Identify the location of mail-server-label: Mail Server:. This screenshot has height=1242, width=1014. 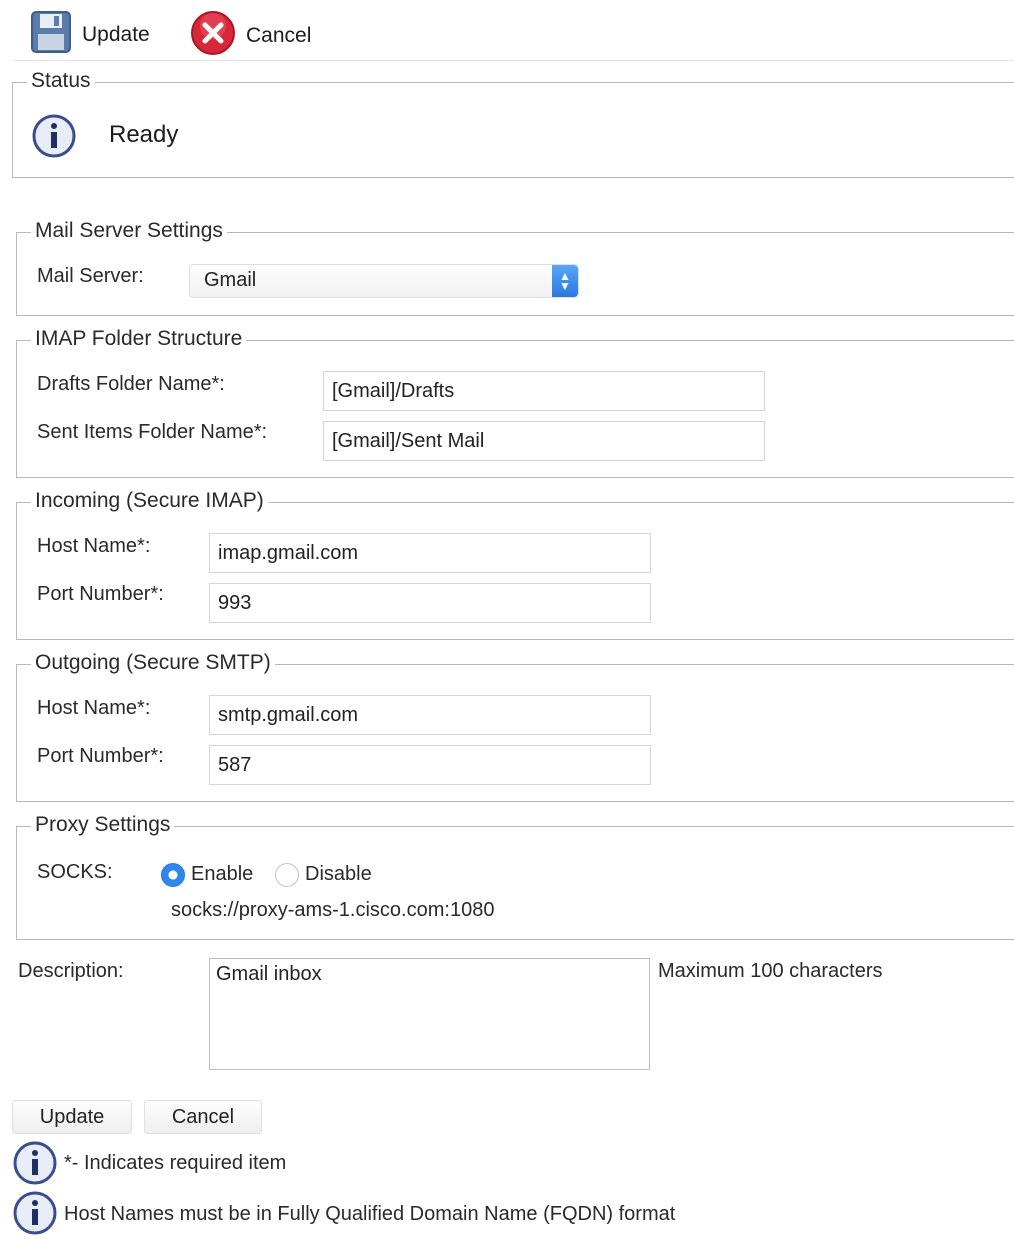
(90, 276).